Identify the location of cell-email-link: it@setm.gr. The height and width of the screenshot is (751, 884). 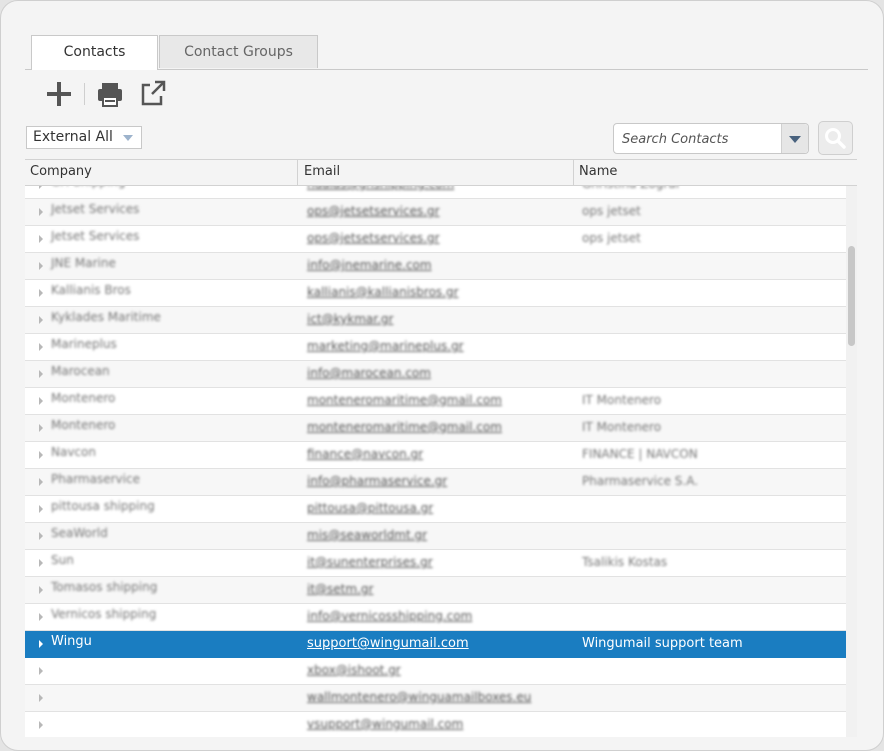
(439, 589).